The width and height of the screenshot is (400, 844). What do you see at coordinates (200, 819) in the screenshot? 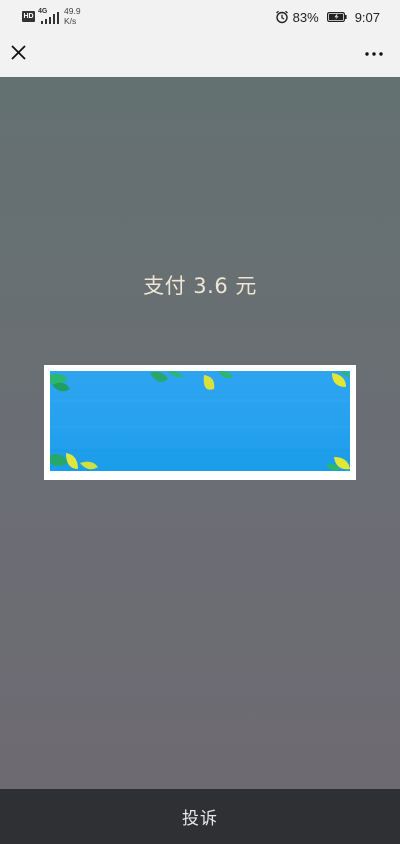
I see `complaint-label: 投诉` at bounding box center [200, 819].